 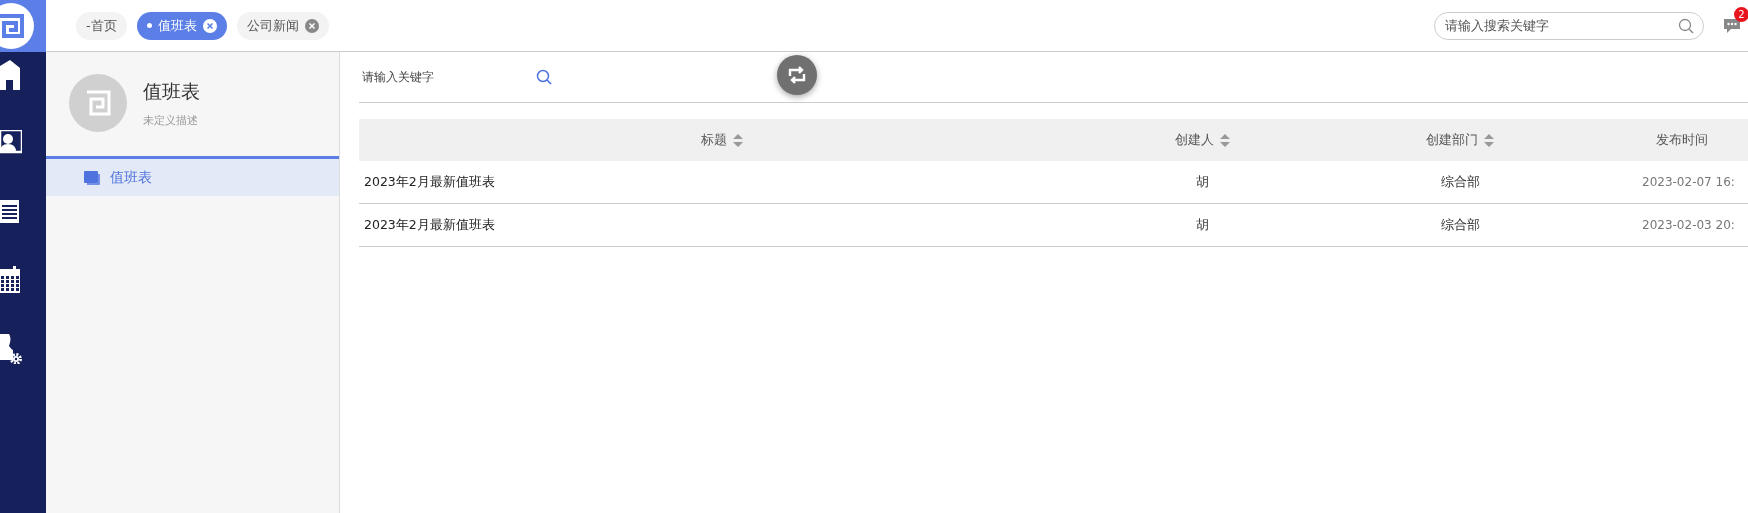 I want to click on keyword-field: 请输入关键字, so click(x=436, y=77).